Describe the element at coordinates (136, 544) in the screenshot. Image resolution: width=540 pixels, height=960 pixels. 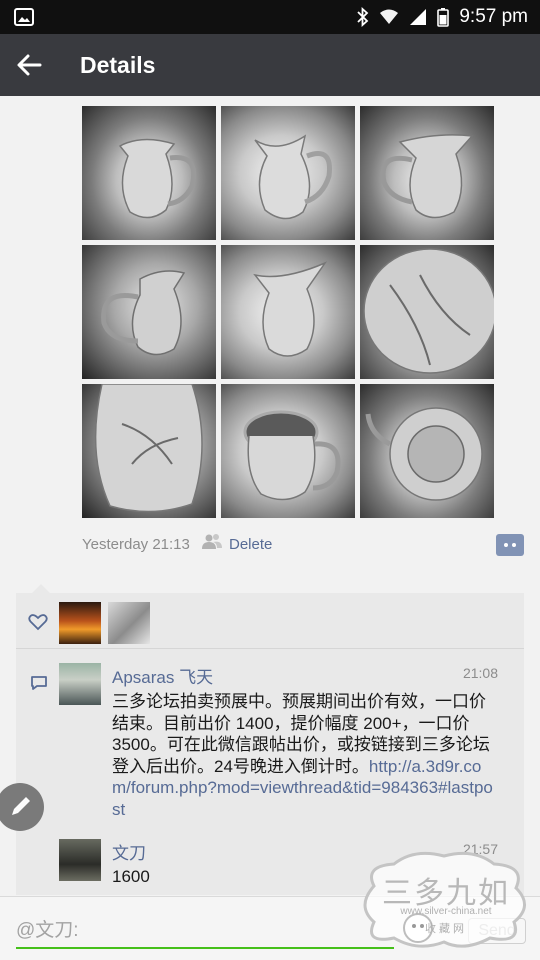
I see `post-timestamp: Yesterday 21:13` at that location.